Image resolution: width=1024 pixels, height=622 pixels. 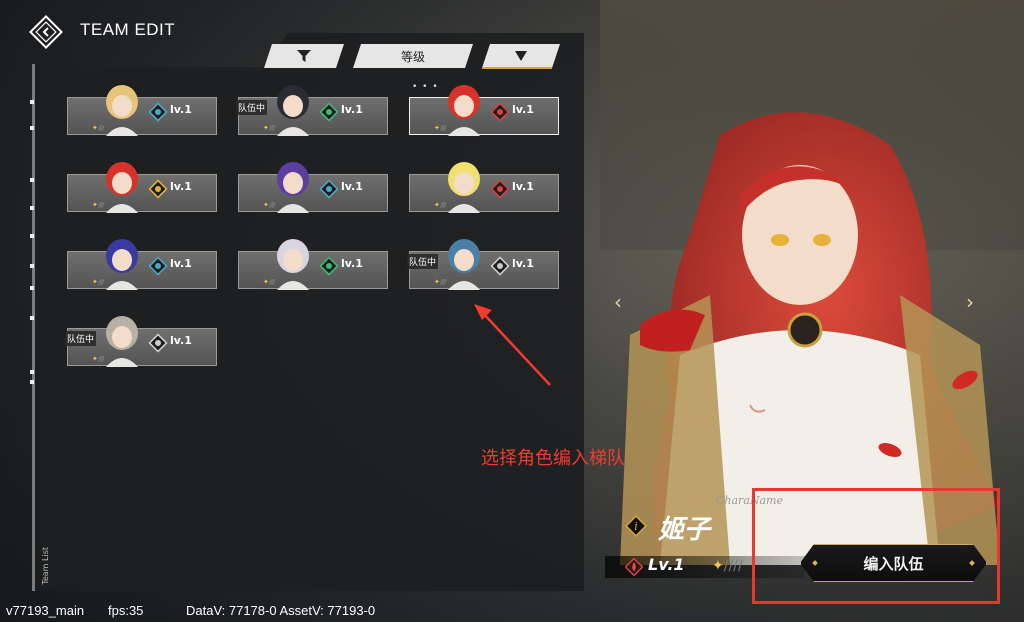 What do you see at coordinates (281, 610) in the screenshot?
I see `data-asset-version: DataV: 77178-0 AssetV: 77193-0` at bounding box center [281, 610].